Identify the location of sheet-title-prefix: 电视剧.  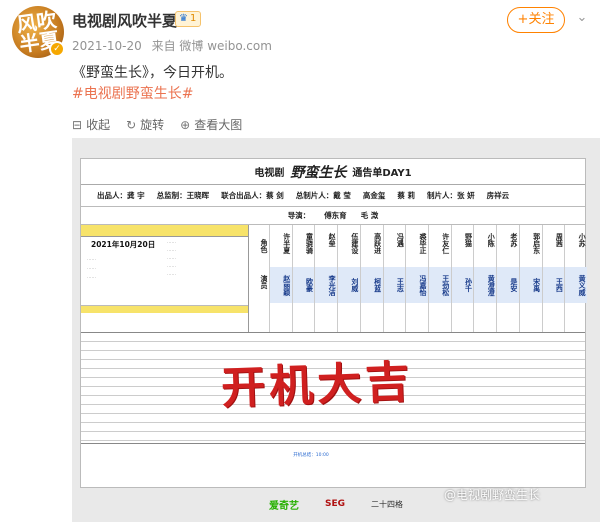
(269, 173).